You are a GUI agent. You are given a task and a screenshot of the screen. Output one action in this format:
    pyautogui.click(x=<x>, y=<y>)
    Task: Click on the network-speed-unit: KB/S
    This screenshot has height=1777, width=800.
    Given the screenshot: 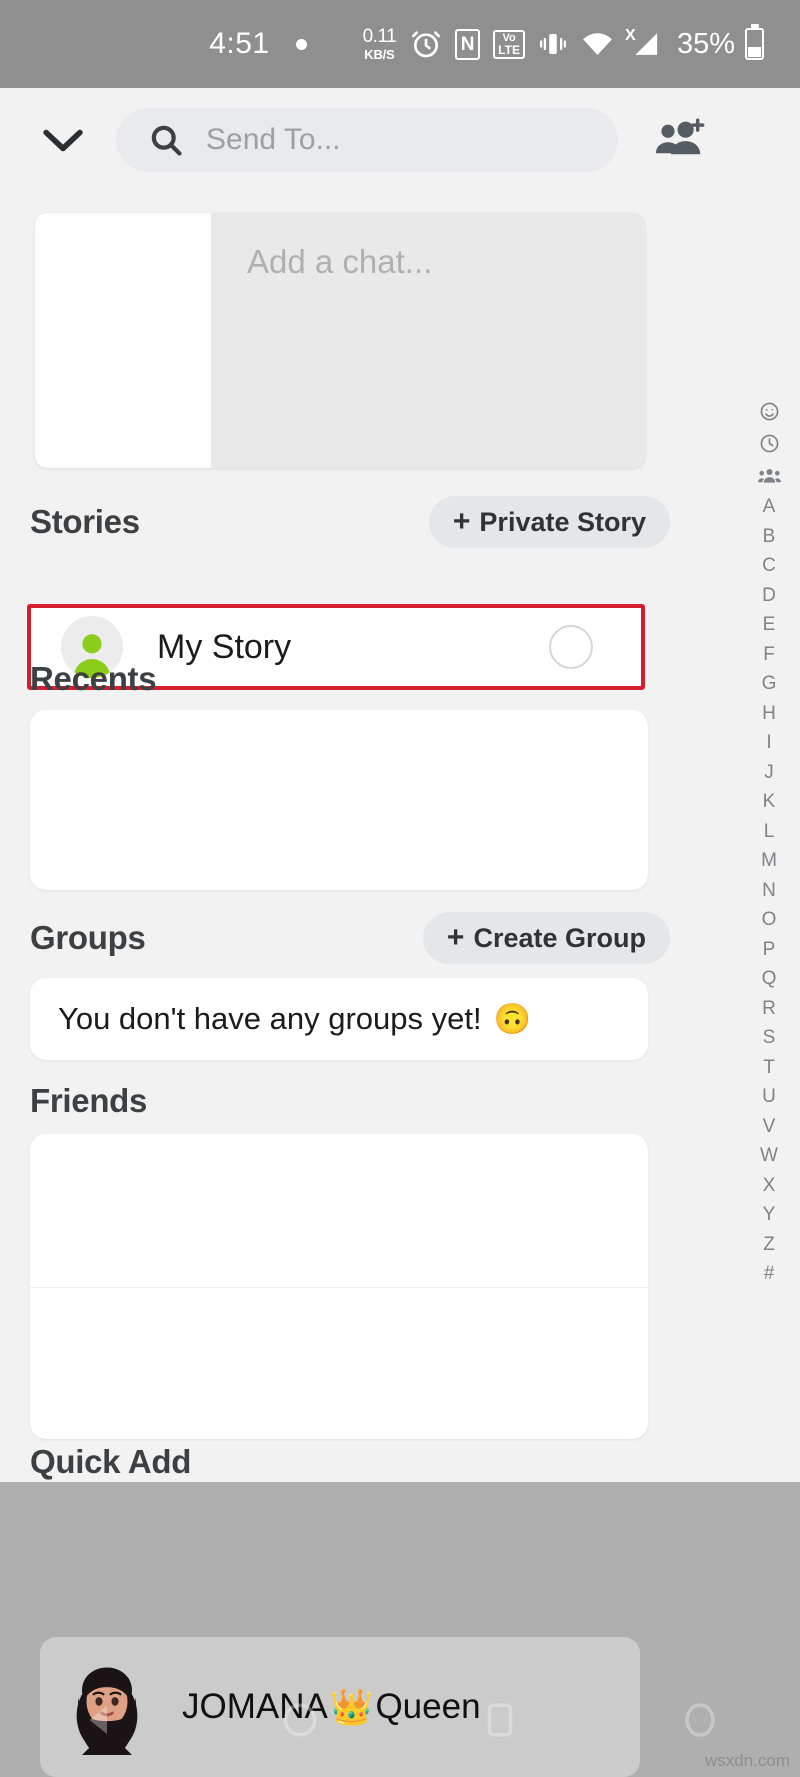 What is the action you would take?
    pyautogui.click(x=379, y=54)
    